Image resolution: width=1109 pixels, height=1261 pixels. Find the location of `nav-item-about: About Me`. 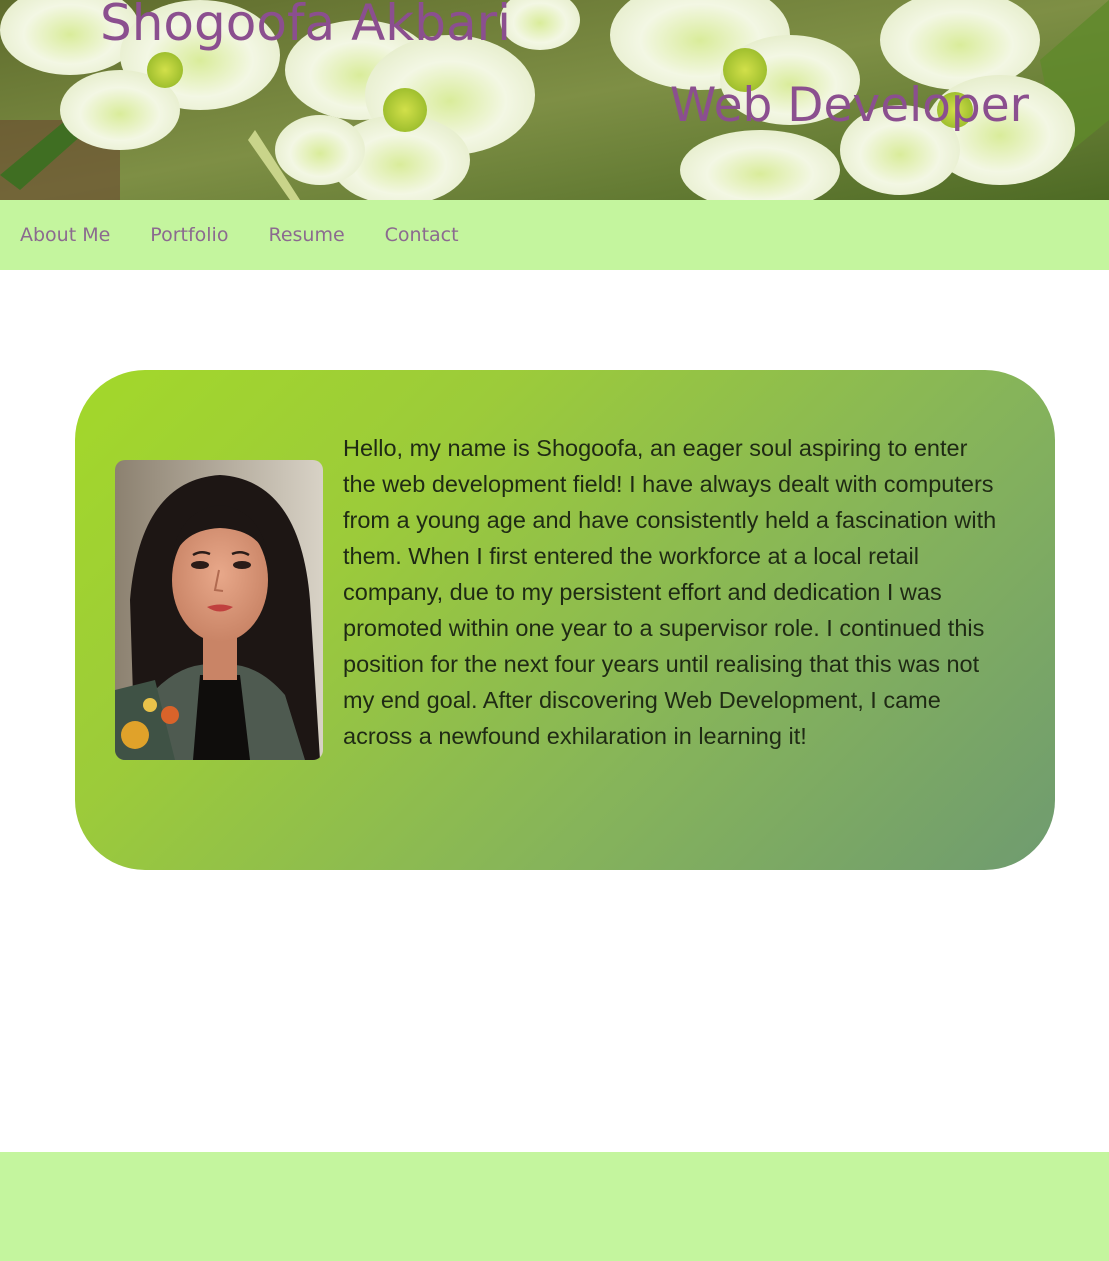

nav-item-about: About Me is located at coordinates (65, 235).